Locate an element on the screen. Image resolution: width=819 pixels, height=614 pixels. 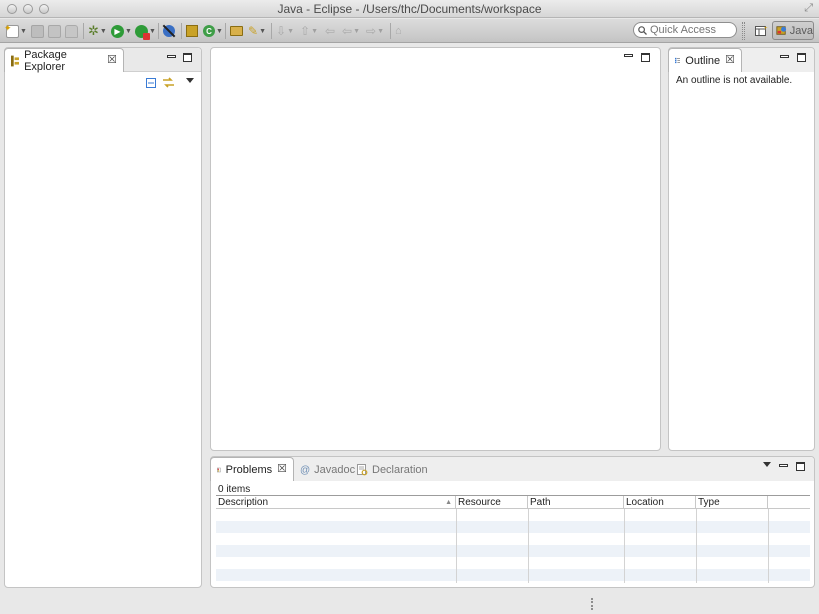
last-edit-icon: ⇦ is located at coordinates (330, 31).